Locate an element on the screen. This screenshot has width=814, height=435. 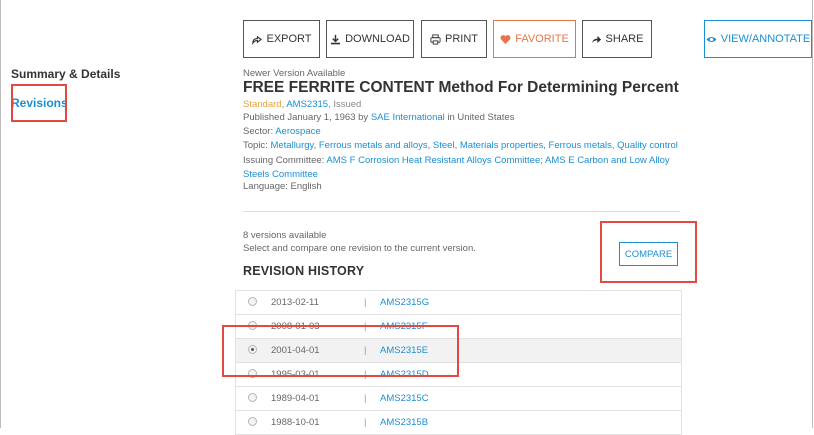
eye-icon is located at coordinates (711, 39).